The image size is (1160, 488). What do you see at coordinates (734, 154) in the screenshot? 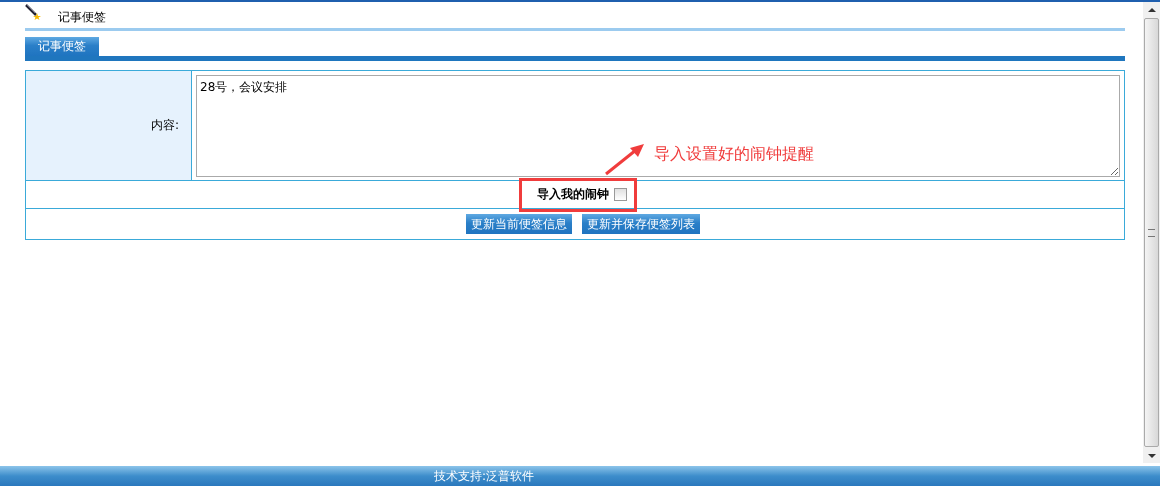
I see `annotation-text: 导入设置好的闹钟提醒` at bounding box center [734, 154].